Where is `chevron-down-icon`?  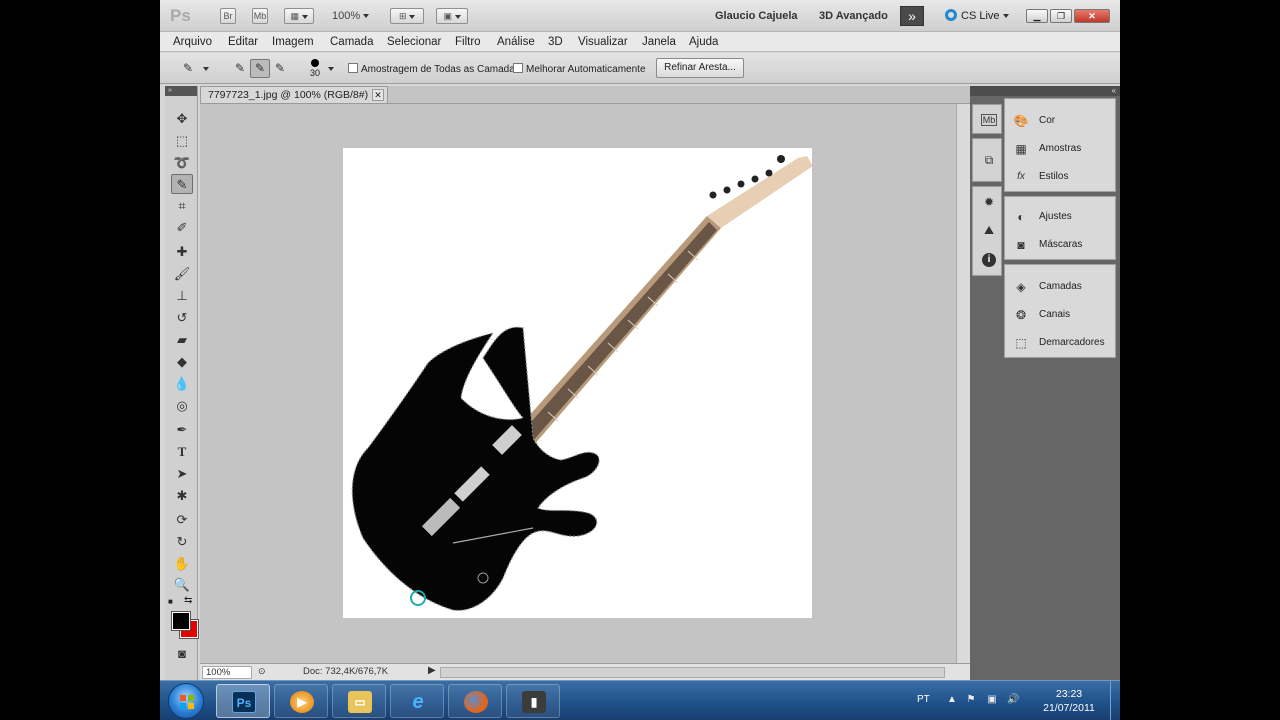 chevron-down-icon is located at coordinates (206, 69).